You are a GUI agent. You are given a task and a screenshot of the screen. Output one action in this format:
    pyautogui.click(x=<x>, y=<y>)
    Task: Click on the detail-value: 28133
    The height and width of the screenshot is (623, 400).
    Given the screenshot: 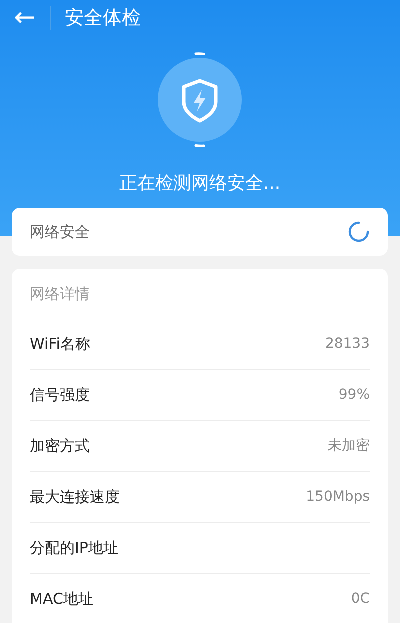 What is the action you would take?
    pyautogui.click(x=347, y=344)
    